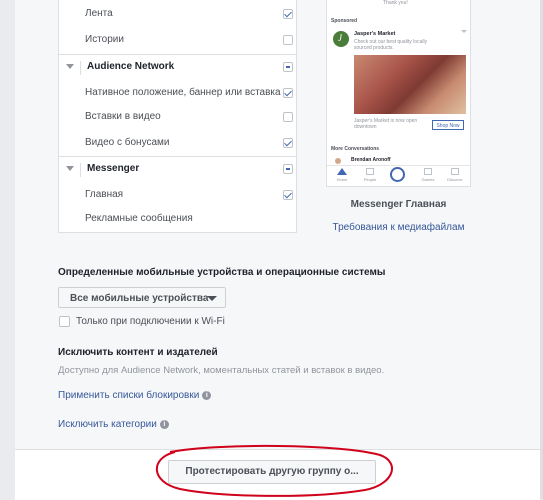 Image resolution: width=543 pixels, height=500 pixels. Describe the element at coordinates (386, 124) in the screenshot. I see `preview-caption: Jasper's Market is now open downtown` at that location.